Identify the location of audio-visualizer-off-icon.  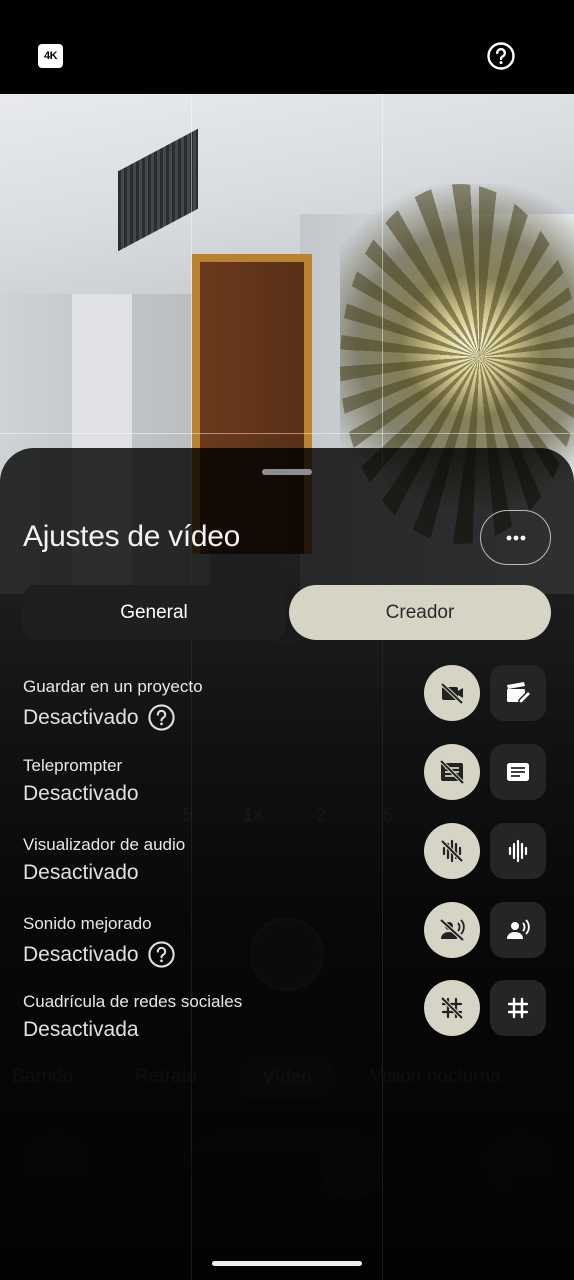
(452, 851).